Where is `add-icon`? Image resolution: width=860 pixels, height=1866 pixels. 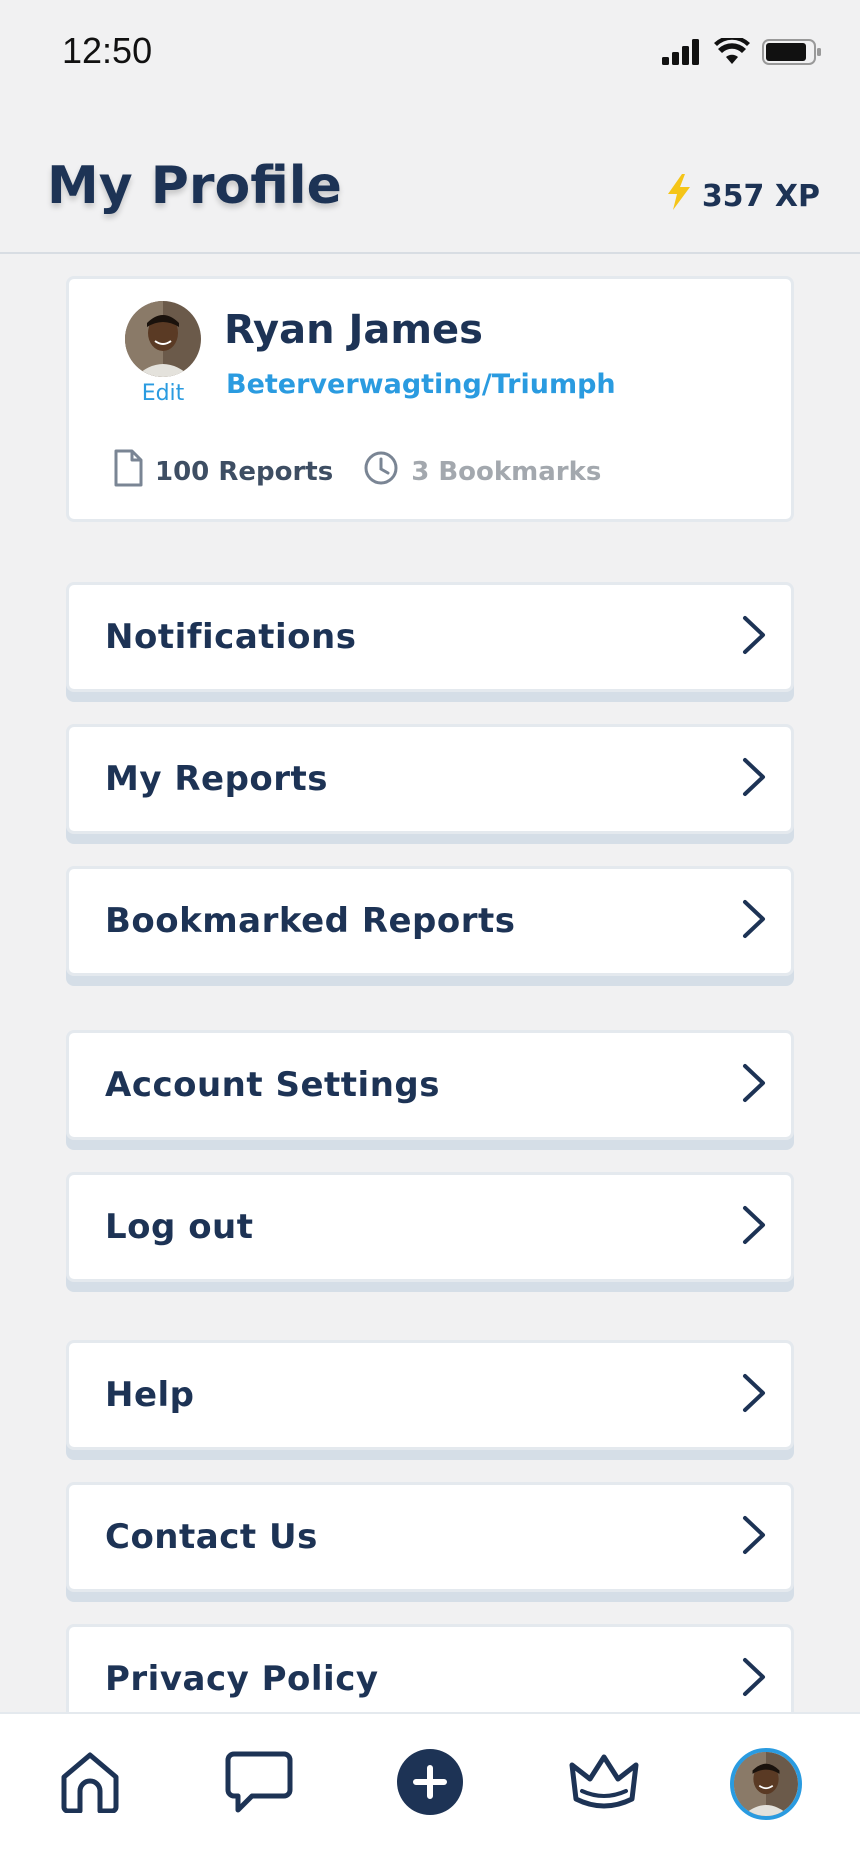 add-icon is located at coordinates (430, 1784).